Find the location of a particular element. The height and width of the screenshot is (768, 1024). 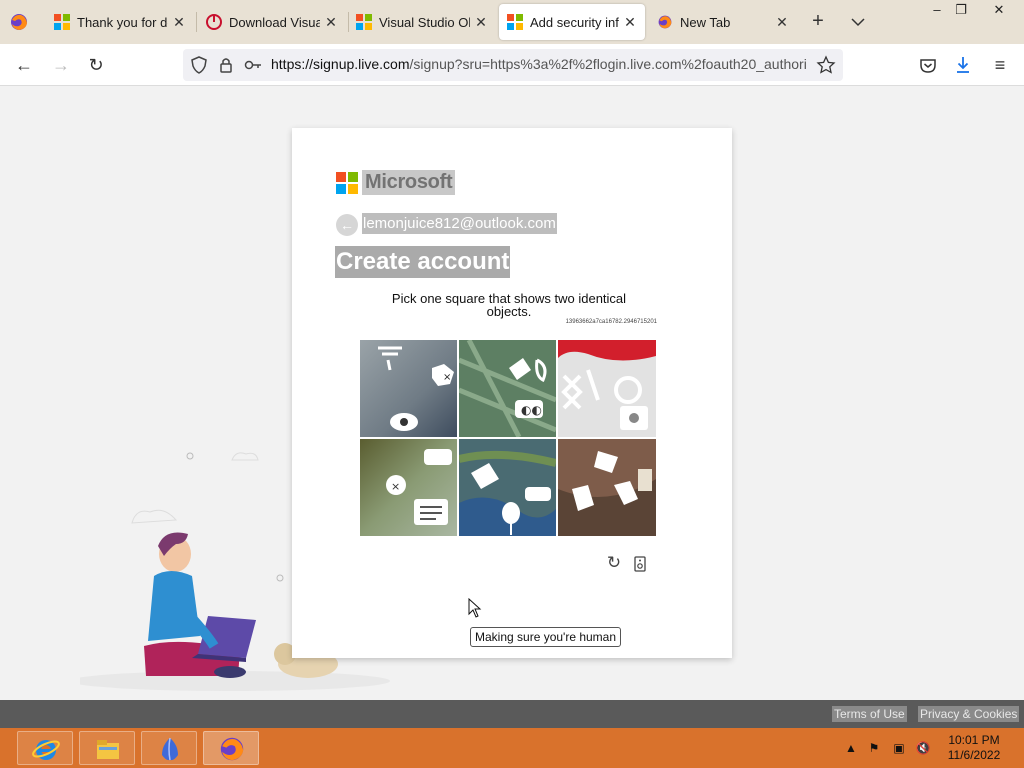

shield-icon is located at coordinates (199, 65).